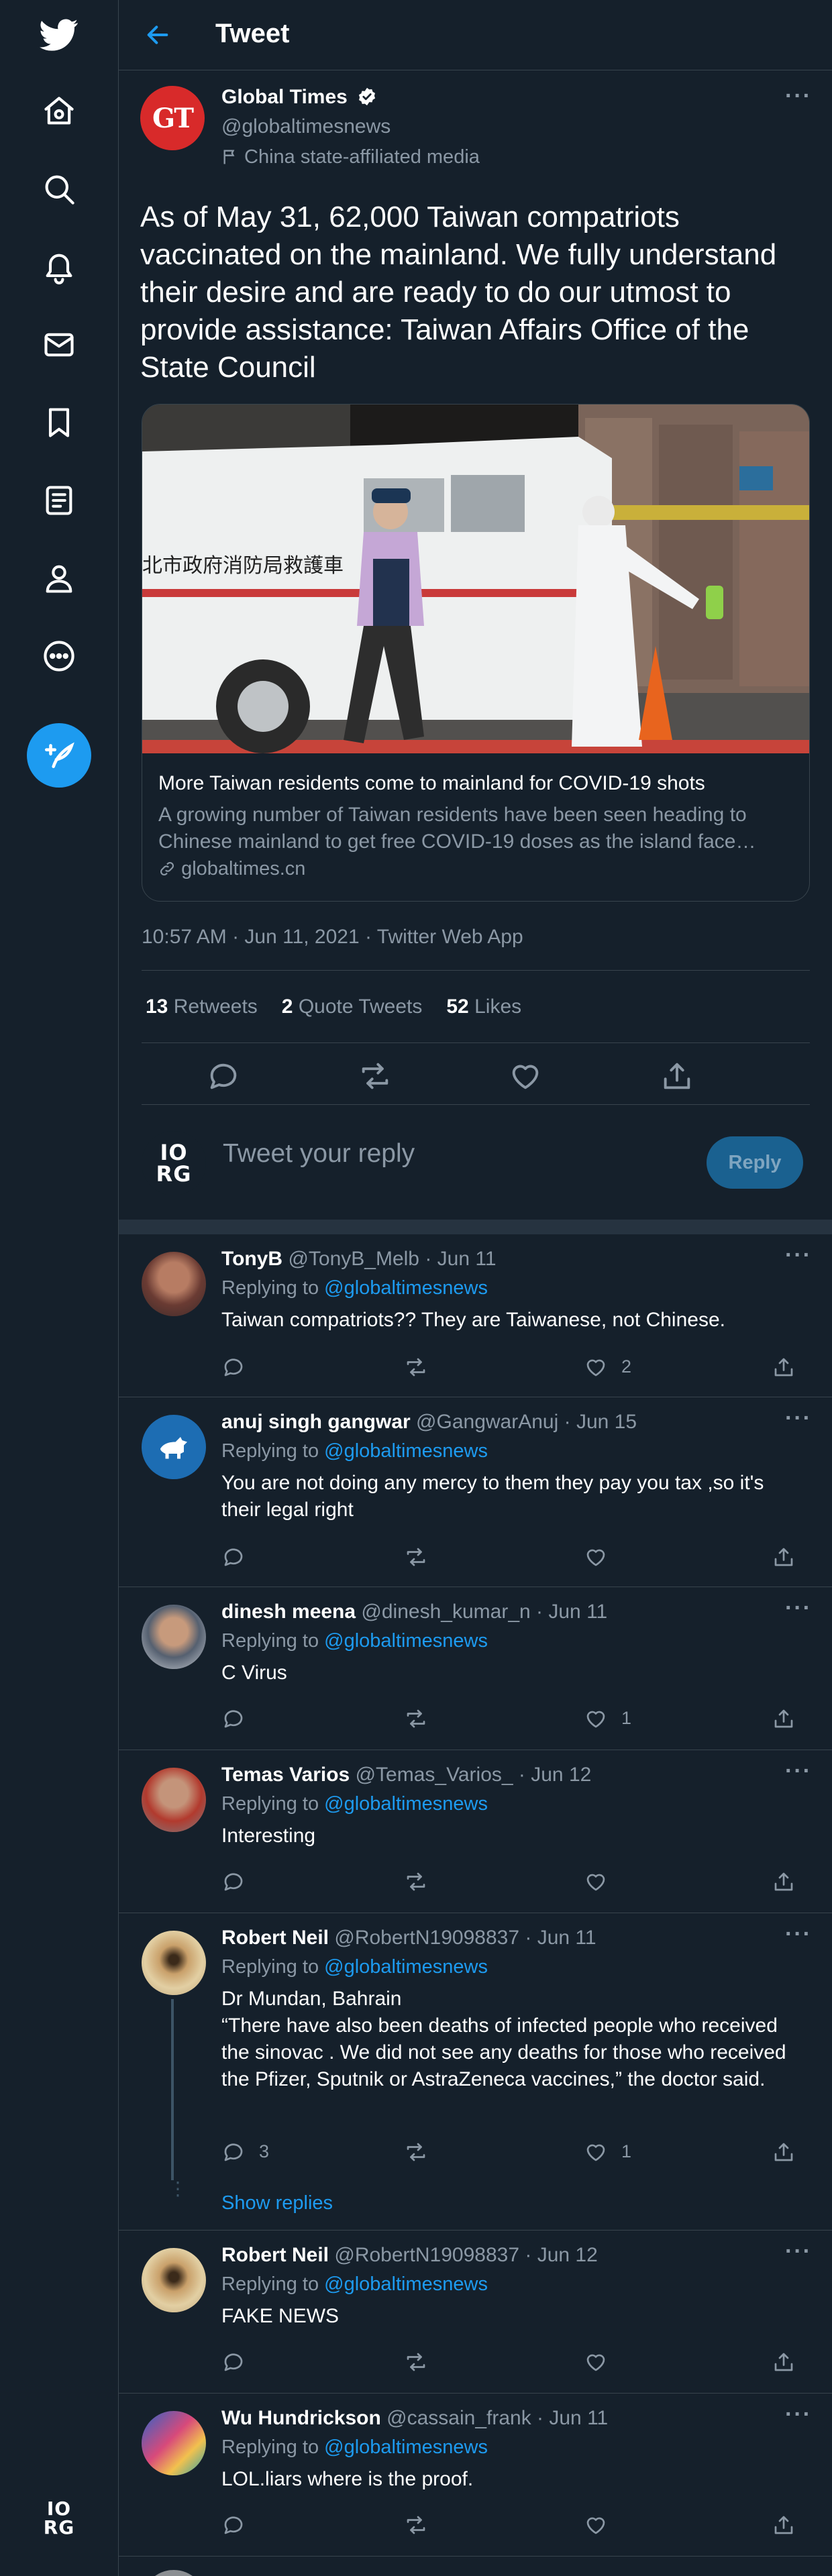  Describe the element at coordinates (476, 35) in the screenshot. I see `page-header: Tweet` at that location.